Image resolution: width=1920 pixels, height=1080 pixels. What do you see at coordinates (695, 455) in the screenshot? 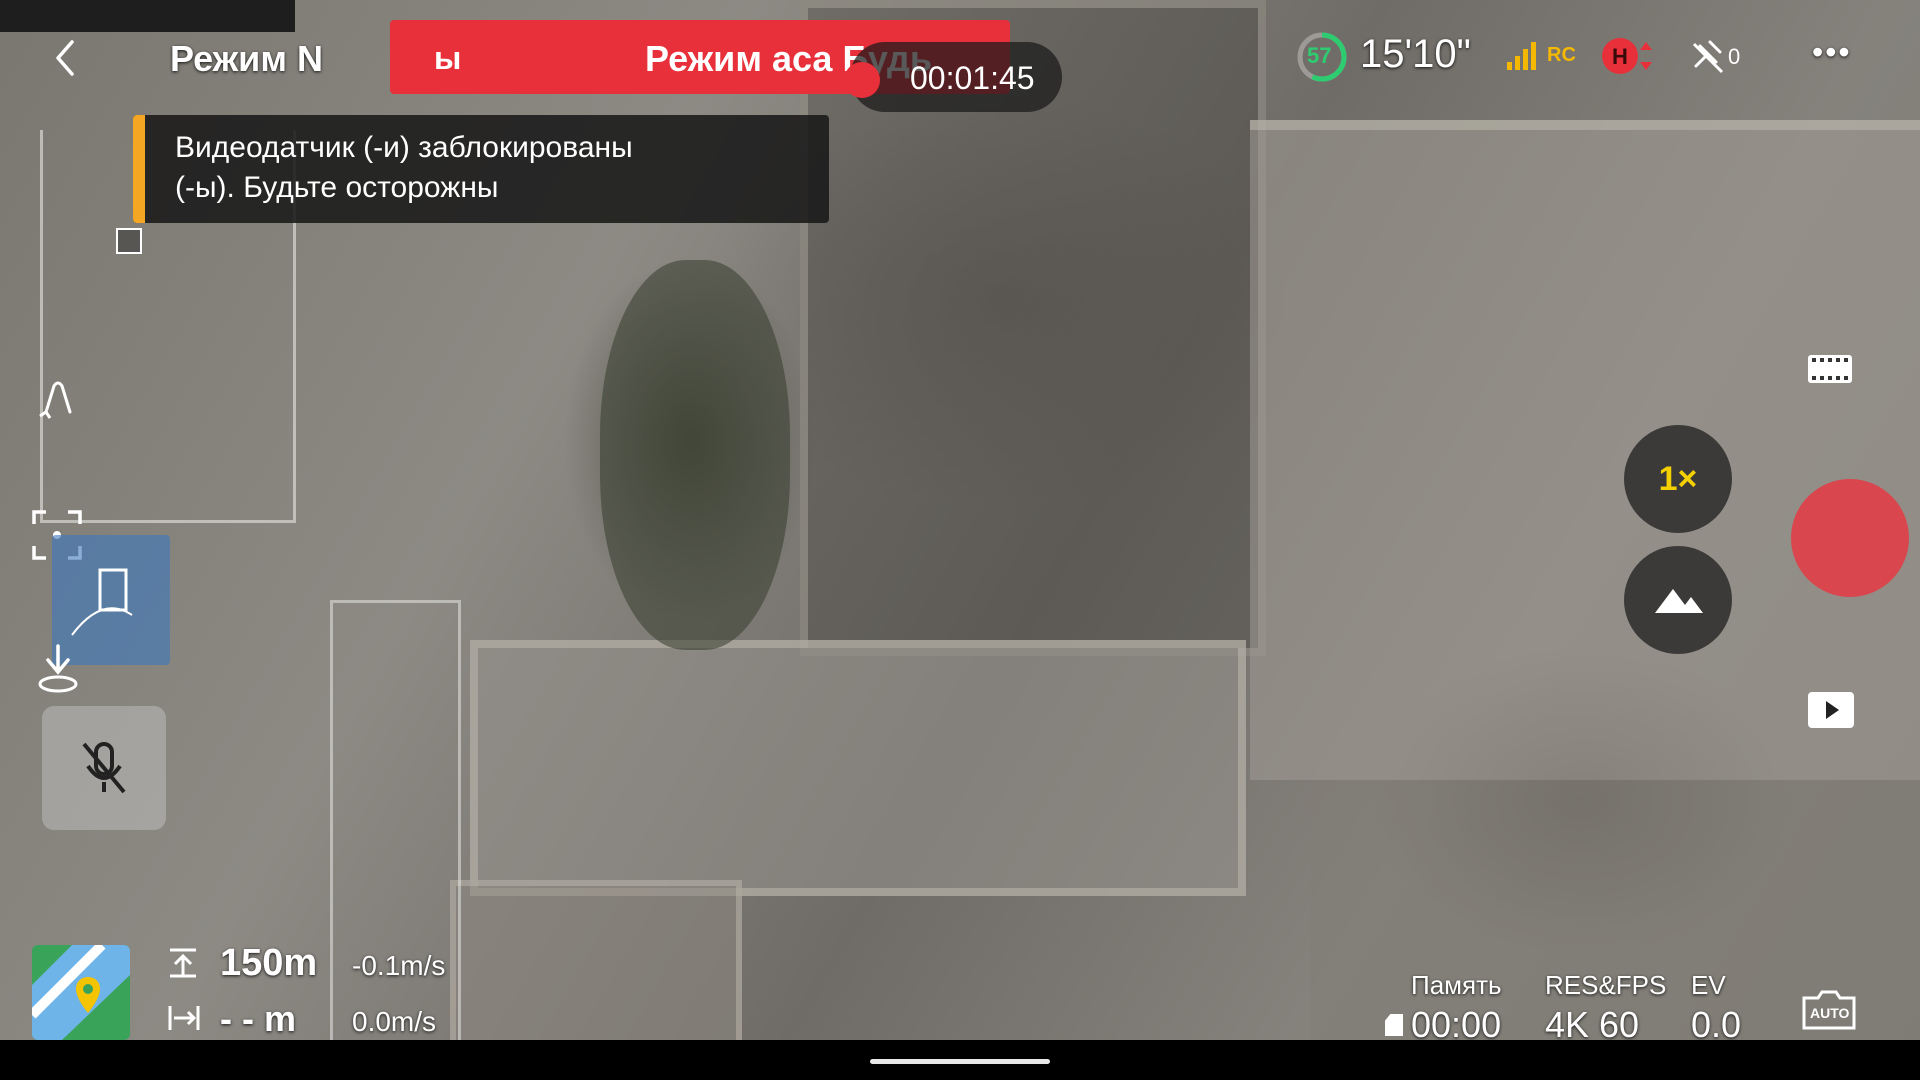
I see `tree-canopy` at bounding box center [695, 455].